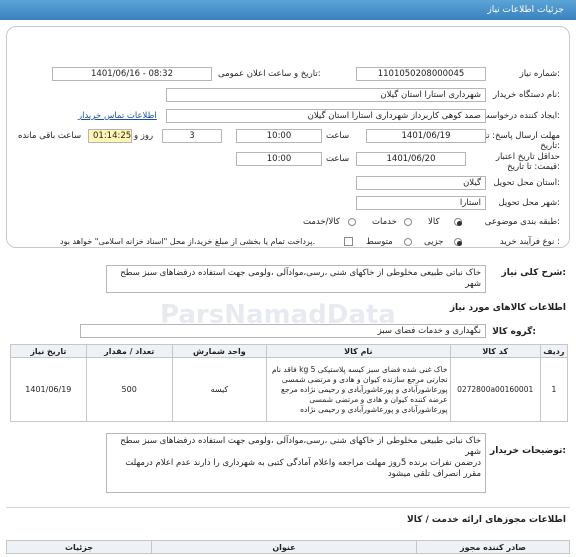 Image resolution: width=576 pixels, height=557 pixels. What do you see at coordinates (522, 222) in the screenshot?
I see `category-label: طبقه بندی موضوعی:` at bounding box center [522, 222].